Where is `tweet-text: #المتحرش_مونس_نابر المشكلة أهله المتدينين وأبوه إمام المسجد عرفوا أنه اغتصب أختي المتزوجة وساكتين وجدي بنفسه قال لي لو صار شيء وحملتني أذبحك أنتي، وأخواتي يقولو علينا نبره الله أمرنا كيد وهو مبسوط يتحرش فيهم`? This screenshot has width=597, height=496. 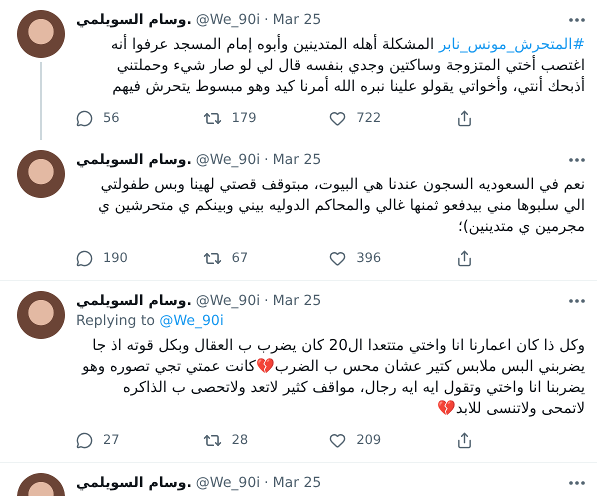
tweet-text: #المتحرش_مونس_نابر المشكلة أهله المتدينين وأبوه إمام المسجد عرفوا أنه اغتصب أختي المتزوجة وساكتين وجدي بنفسه قال لي لو صار شيء وحملتني أذبحك أنتي، وأخواتي يقولو علينا نبره الله أمرنا كيد وهو مبسوط يتحرش فيهم is located at coordinates (347, 65).